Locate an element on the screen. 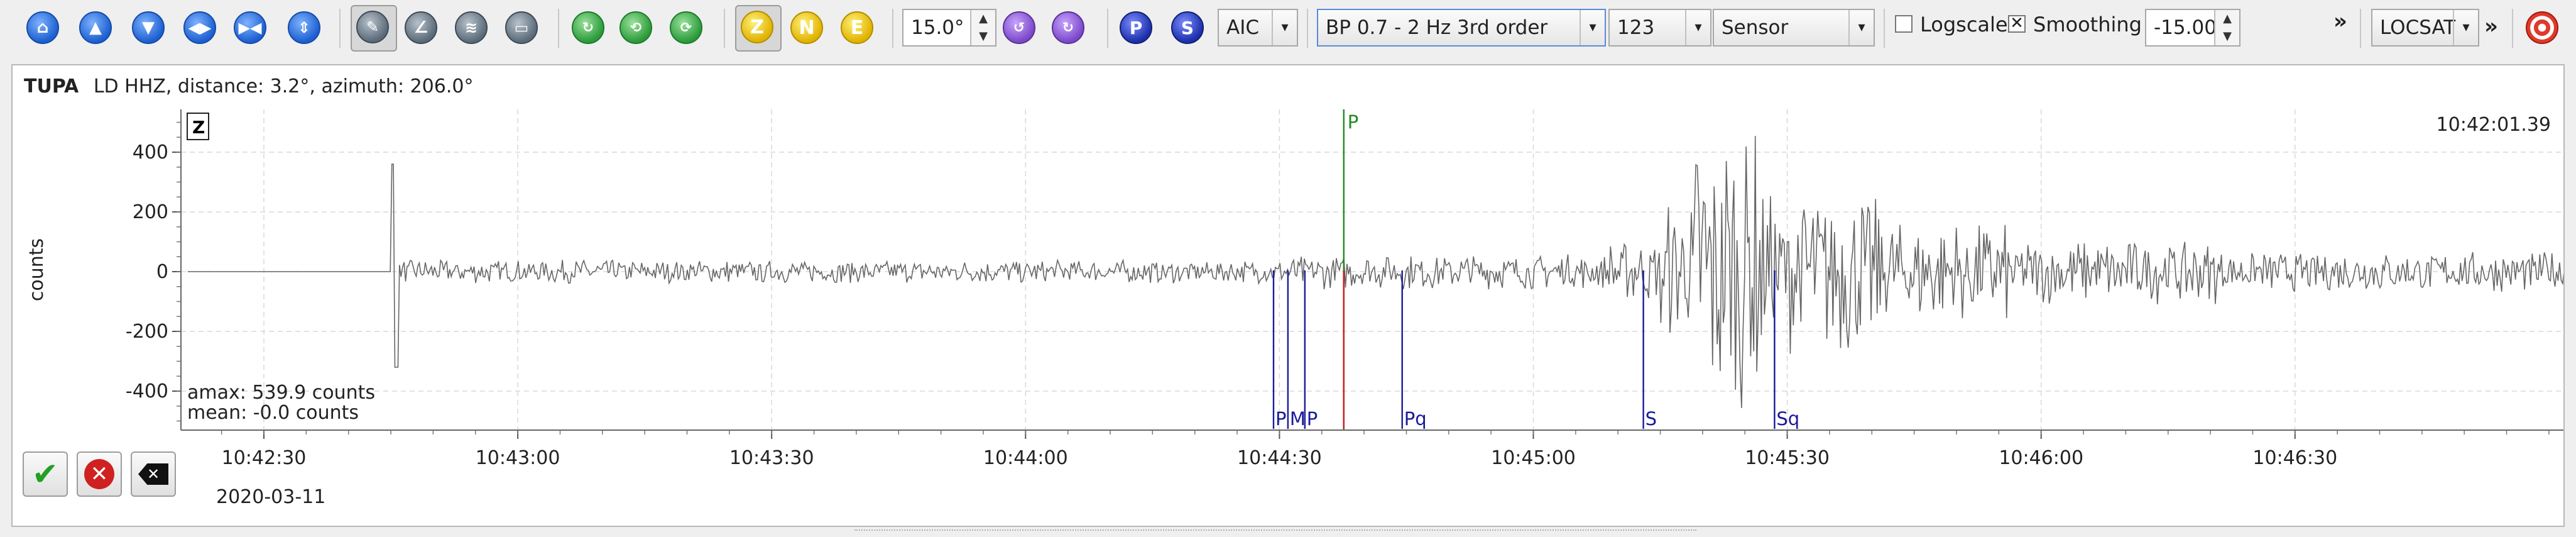  rotate-left-icon: ↺ is located at coordinates (1019, 28).